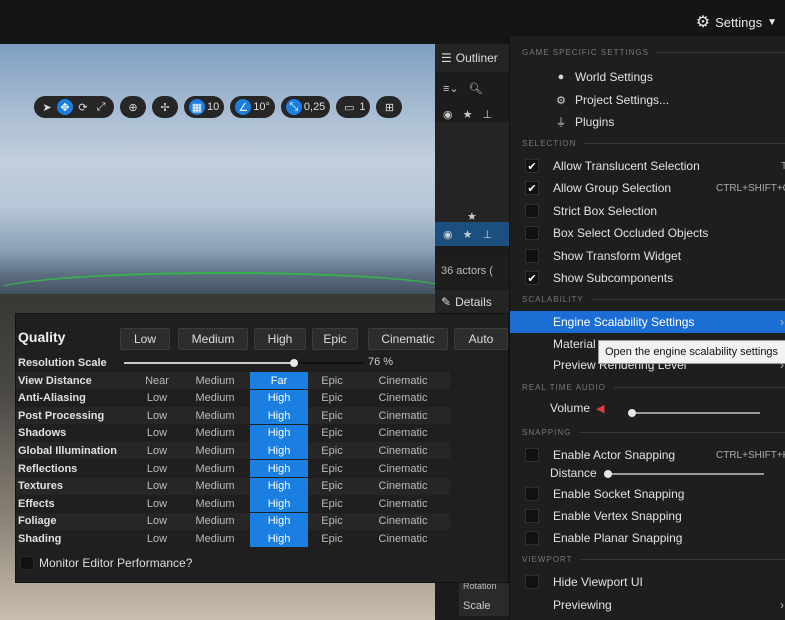  What do you see at coordinates (476, 88) in the screenshot?
I see `search-icon: 🔍︎` at bounding box center [476, 88].